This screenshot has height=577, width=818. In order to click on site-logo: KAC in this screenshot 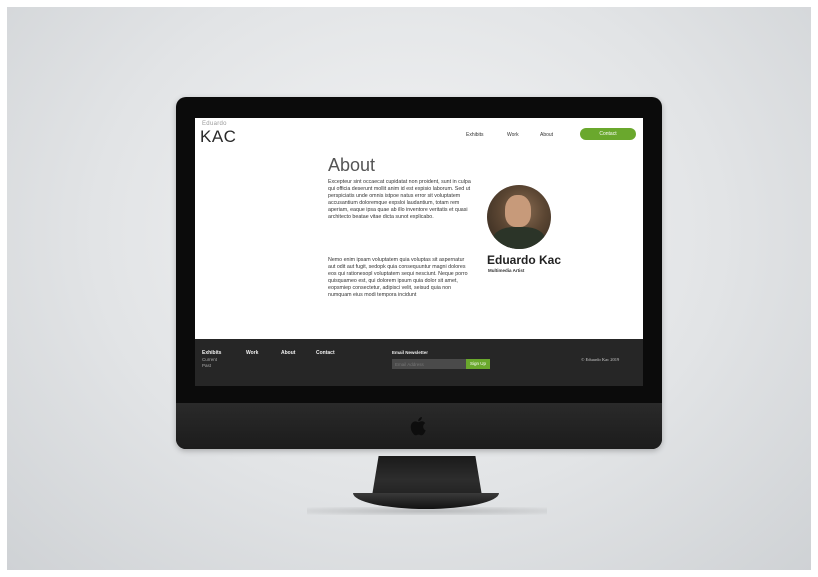, I will do `click(218, 137)`.